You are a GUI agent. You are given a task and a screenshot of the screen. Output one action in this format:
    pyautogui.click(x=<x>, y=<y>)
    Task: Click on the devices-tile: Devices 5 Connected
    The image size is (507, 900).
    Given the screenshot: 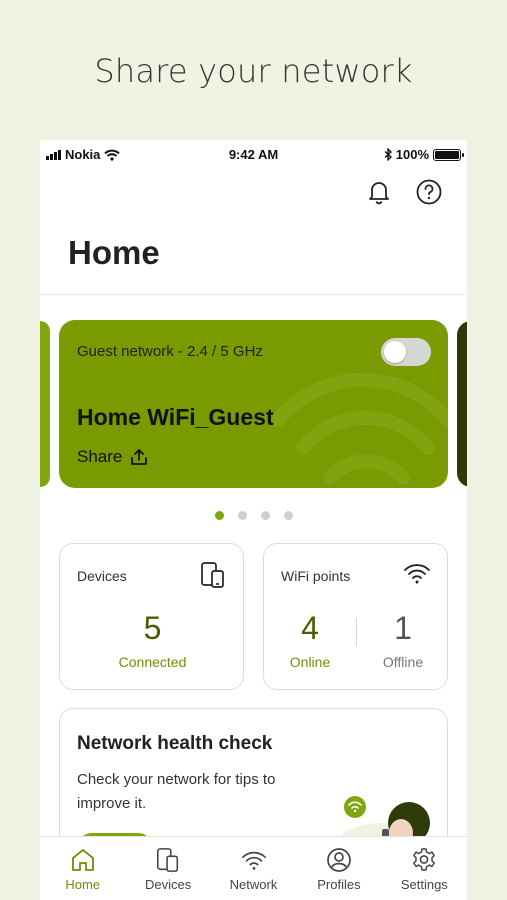 What is the action you would take?
    pyautogui.click(x=151, y=616)
    